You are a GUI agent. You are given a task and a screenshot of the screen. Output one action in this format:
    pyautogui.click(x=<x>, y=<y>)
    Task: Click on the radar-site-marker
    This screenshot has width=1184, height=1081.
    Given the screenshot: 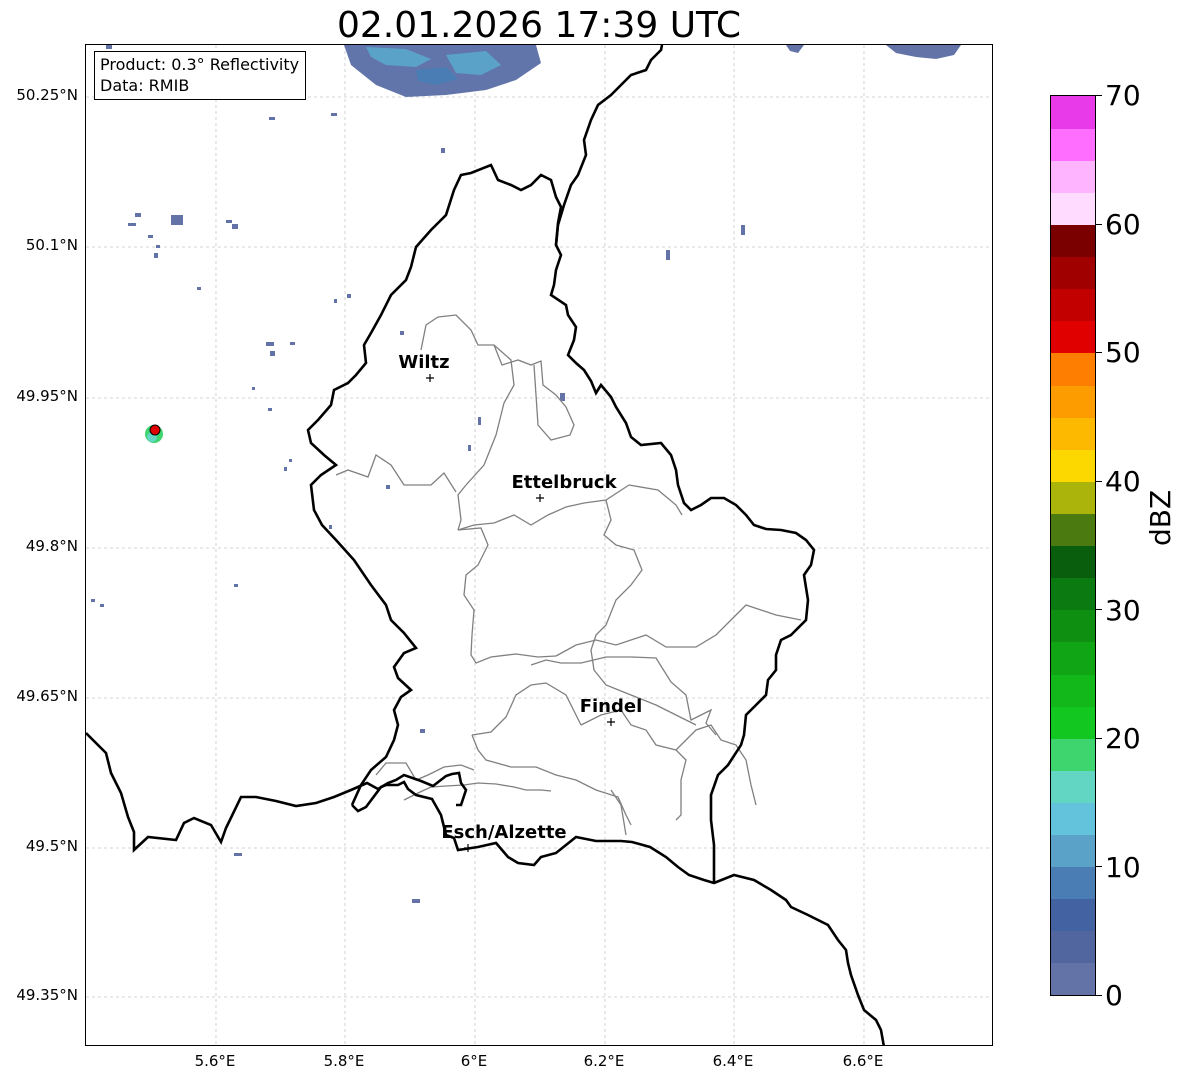 What is the action you would take?
    pyautogui.click(x=155, y=430)
    